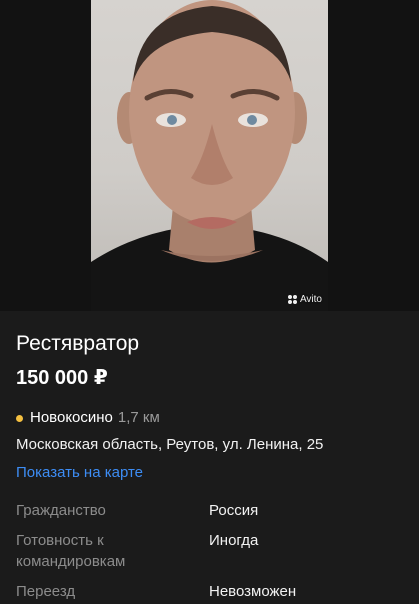  What do you see at coordinates (209, 418) in the screenshot?
I see `metro-location: Новокосино 1,7 км` at bounding box center [209, 418].